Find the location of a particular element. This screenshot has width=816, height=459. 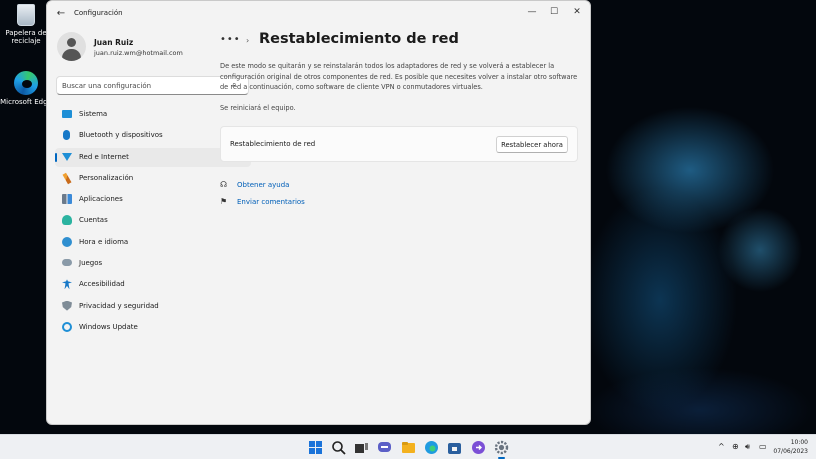

folder-icon is located at coordinates (408, 447).